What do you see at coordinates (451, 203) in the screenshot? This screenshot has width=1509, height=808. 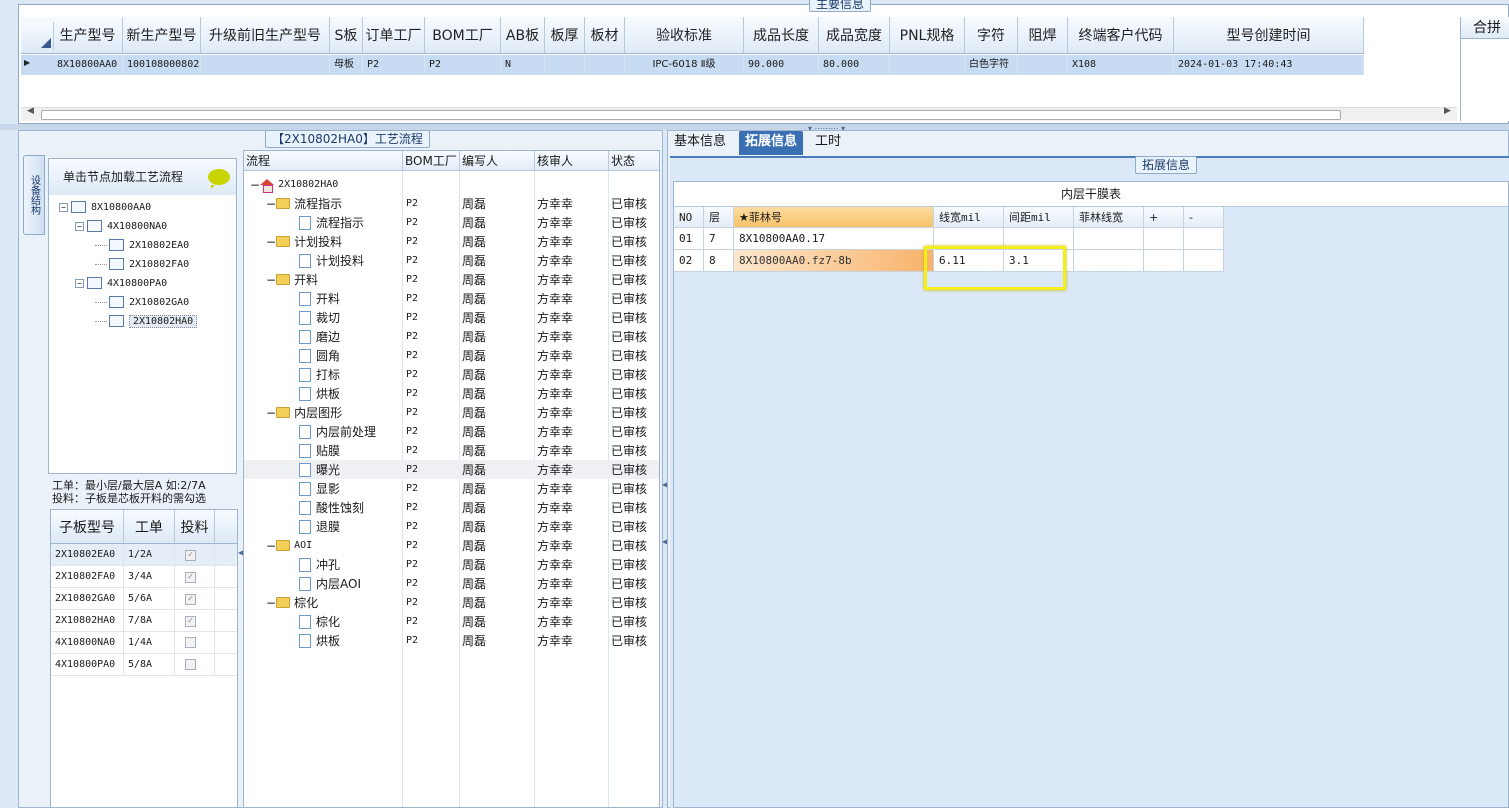 I see `process-row: − 流程指示 P2 周磊 方幸幸 已审核` at bounding box center [451, 203].